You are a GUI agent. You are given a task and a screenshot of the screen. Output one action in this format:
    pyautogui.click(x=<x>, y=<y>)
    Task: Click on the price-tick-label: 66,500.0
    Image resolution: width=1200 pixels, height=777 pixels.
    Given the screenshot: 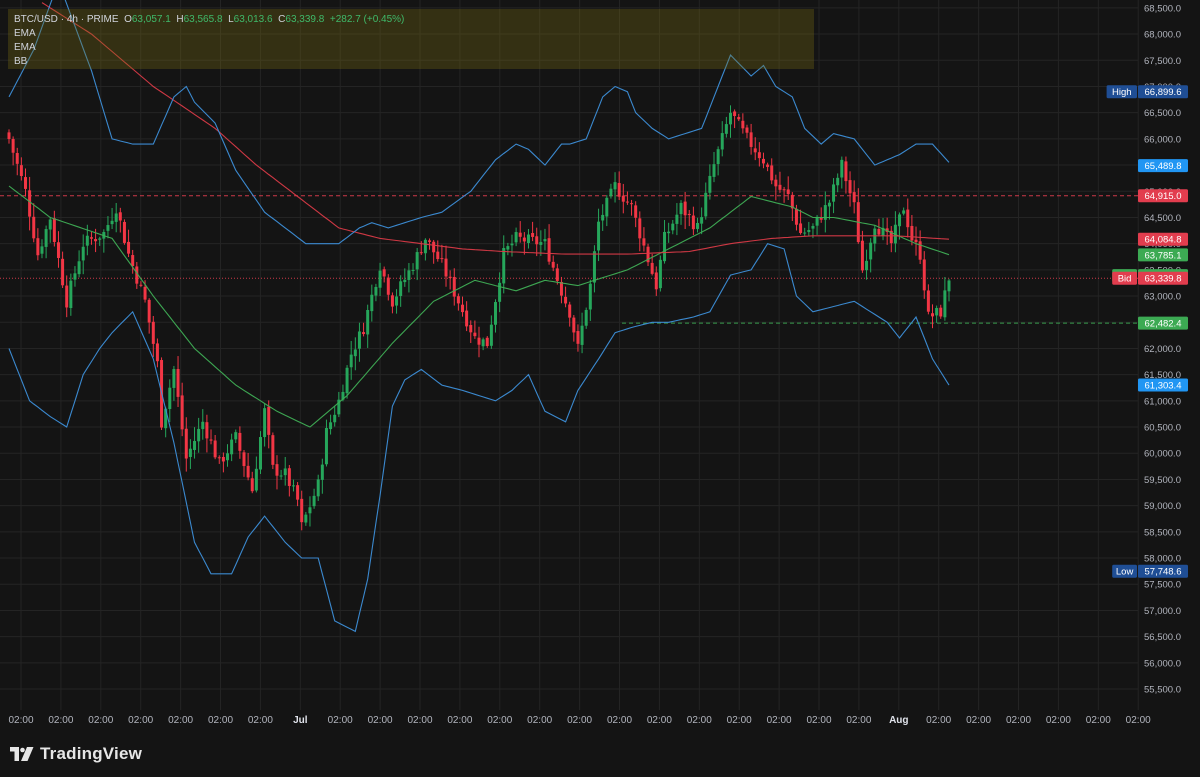 What is the action you would take?
    pyautogui.click(x=1162, y=113)
    